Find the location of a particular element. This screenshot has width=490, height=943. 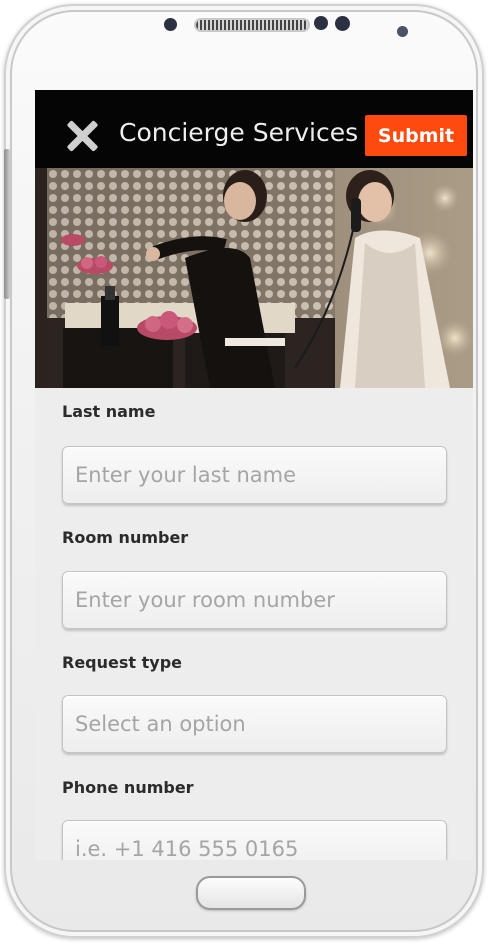

front-camera-icon is located at coordinates (342, 23).